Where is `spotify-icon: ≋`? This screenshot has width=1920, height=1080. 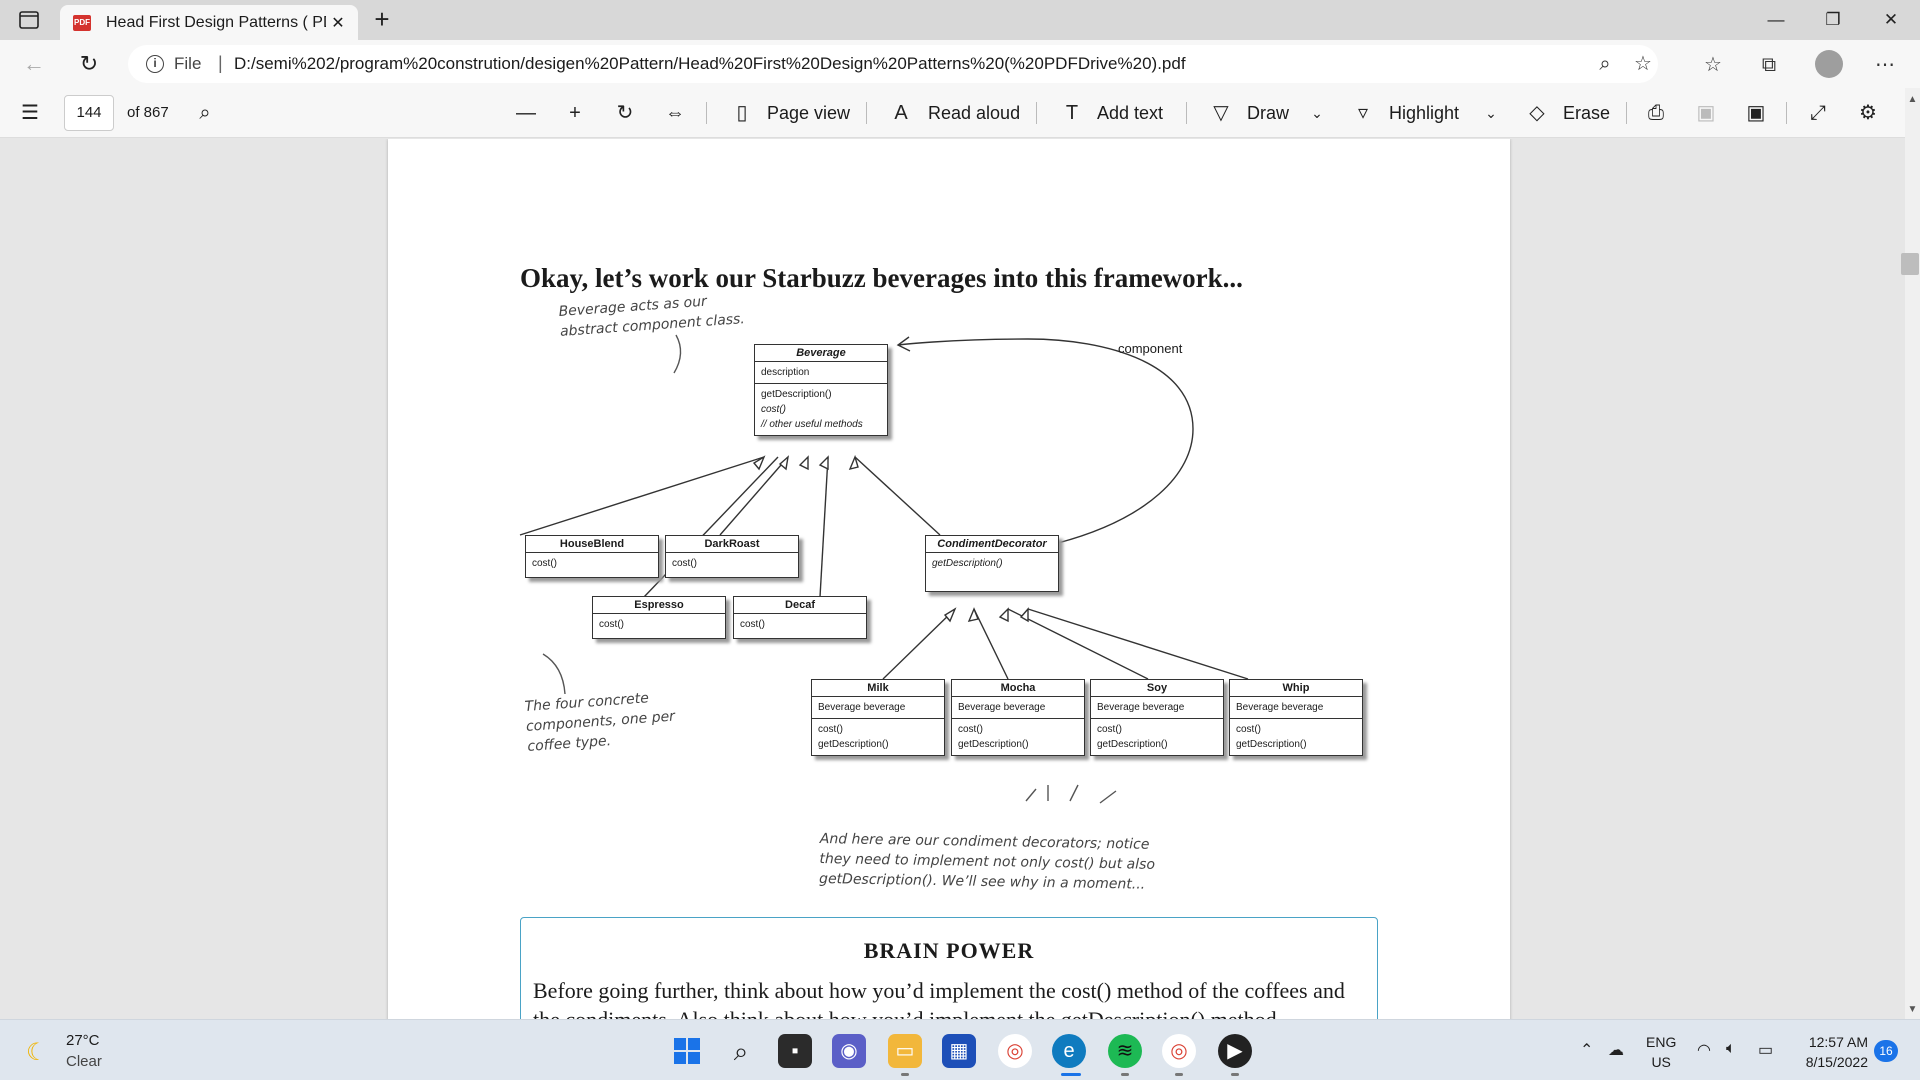 spotify-icon: ≋ is located at coordinates (1125, 1051).